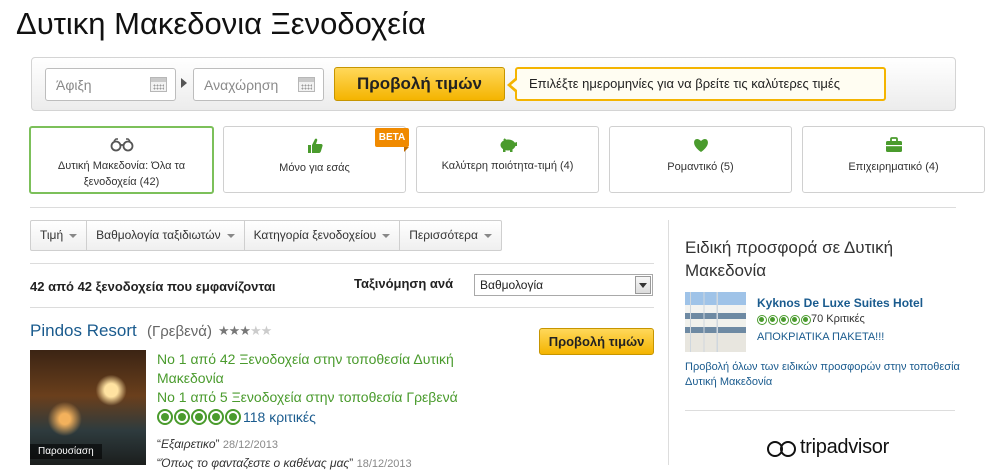 The height and width of the screenshot is (470, 1002). What do you see at coordinates (74, 85) in the screenshot?
I see `checkin-placeholder: Άφιξη` at bounding box center [74, 85].